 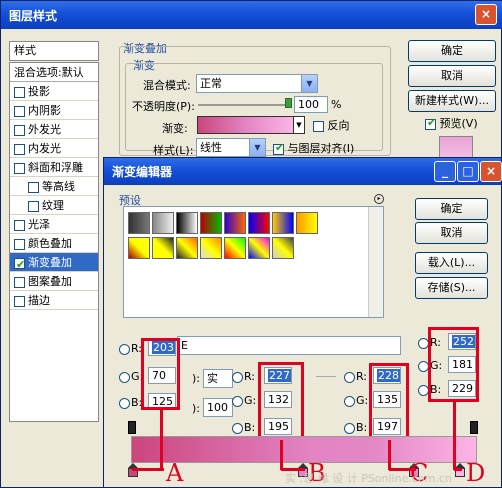 What do you see at coordinates (431, 122) in the screenshot?
I see `checkmark-icon: ✔` at bounding box center [431, 122].